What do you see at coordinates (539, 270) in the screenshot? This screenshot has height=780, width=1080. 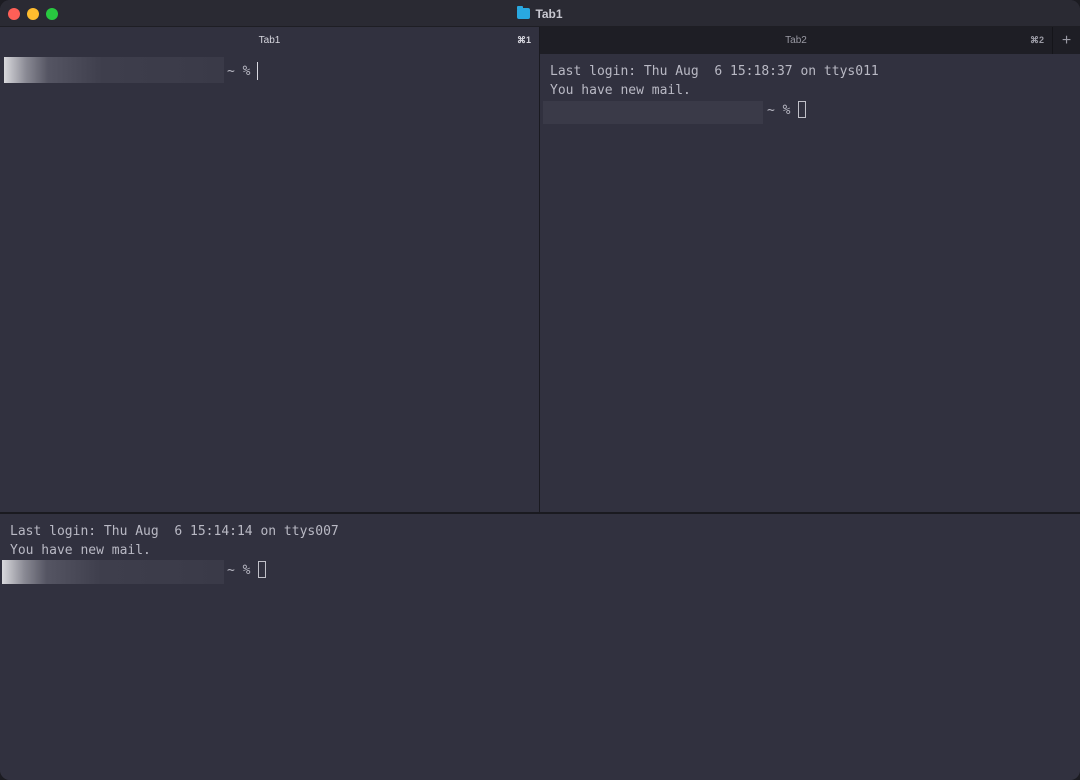 I see `vertical-split-divider` at bounding box center [539, 270].